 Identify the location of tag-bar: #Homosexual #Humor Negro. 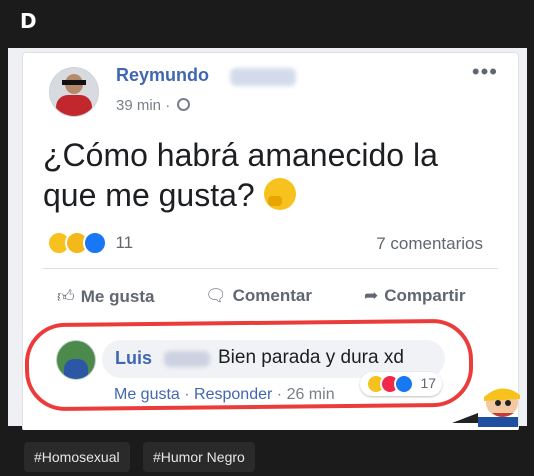
(267, 453).